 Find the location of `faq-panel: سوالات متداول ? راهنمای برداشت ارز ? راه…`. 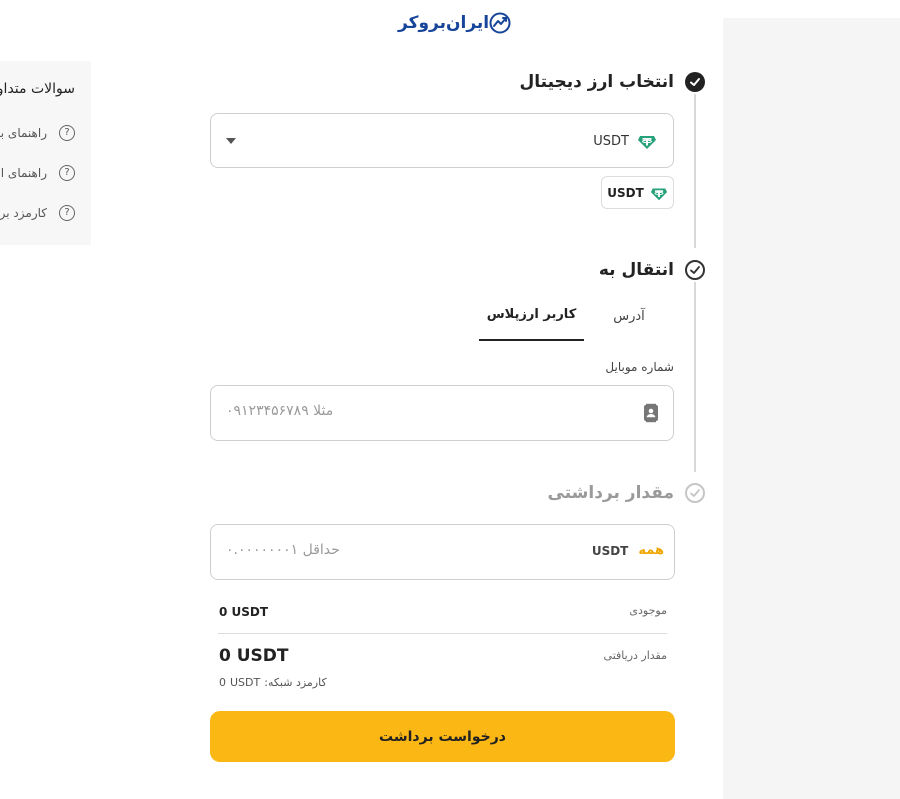

faq-panel: سوالات متداول ? راهنمای برداشت ارز ? راه… is located at coordinates (45, 153).